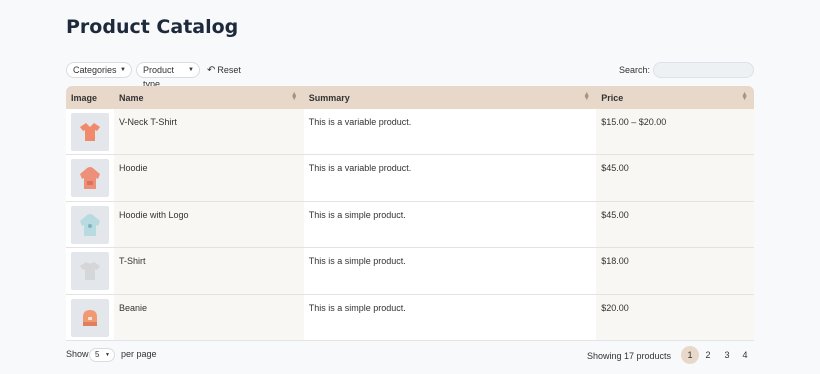 Image resolution: width=820 pixels, height=374 pixels. What do you see at coordinates (209, 271) in the screenshot?
I see `product-name: T-Shirt` at bounding box center [209, 271].